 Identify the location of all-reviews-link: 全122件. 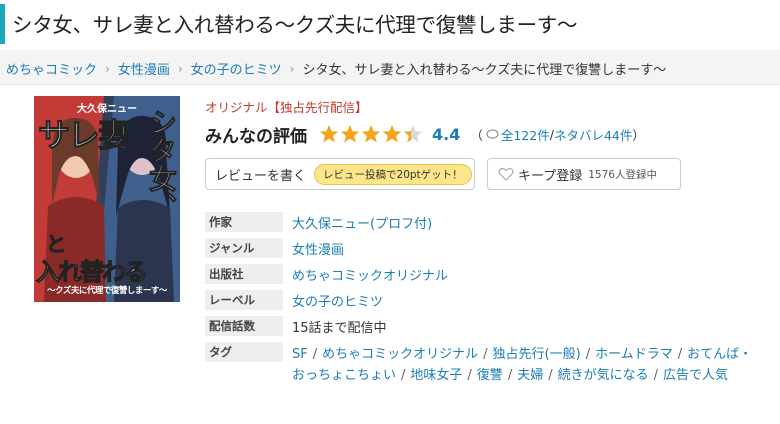
(525, 134).